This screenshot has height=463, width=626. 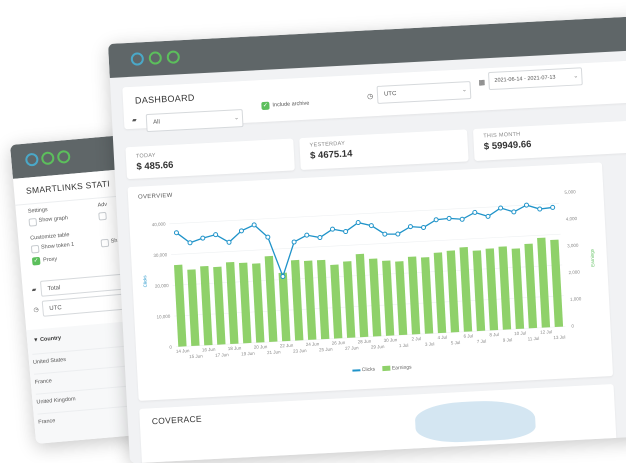 What do you see at coordinates (574, 272) in the screenshot?
I see `y-right-tick-label: 2,000` at bounding box center [574, 272].